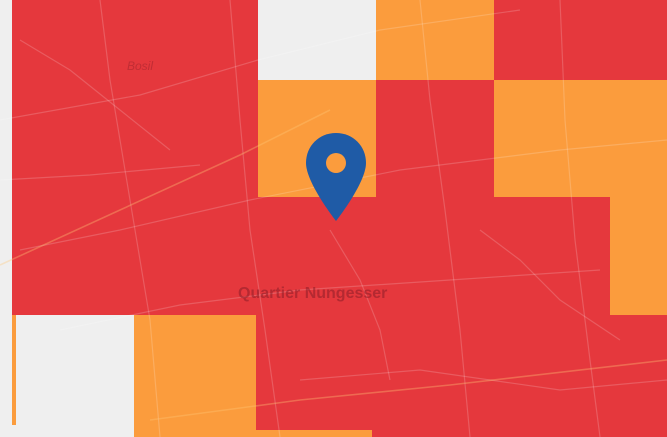 The height and width of the screenshot is (437, 667). I want to click on map-pin-icon, so click(336, 178).